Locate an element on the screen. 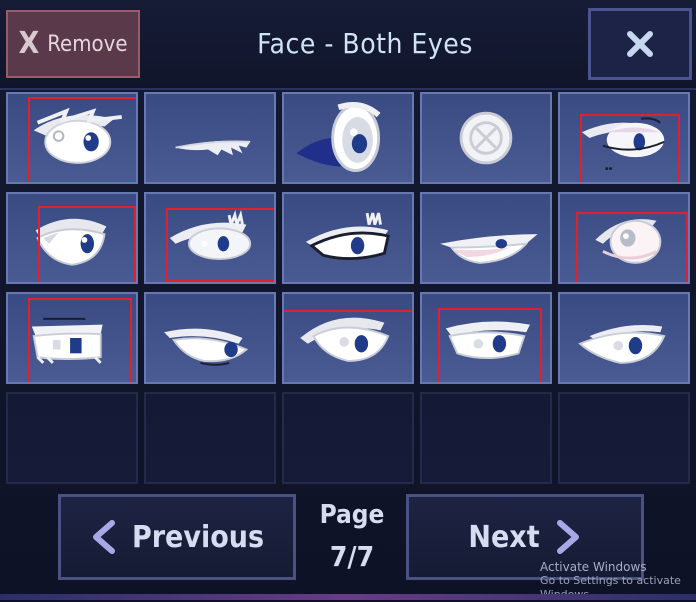 The width and height of the screenshot is (696, 602). eye-style-8-icon is located at coordinates (347, 236).